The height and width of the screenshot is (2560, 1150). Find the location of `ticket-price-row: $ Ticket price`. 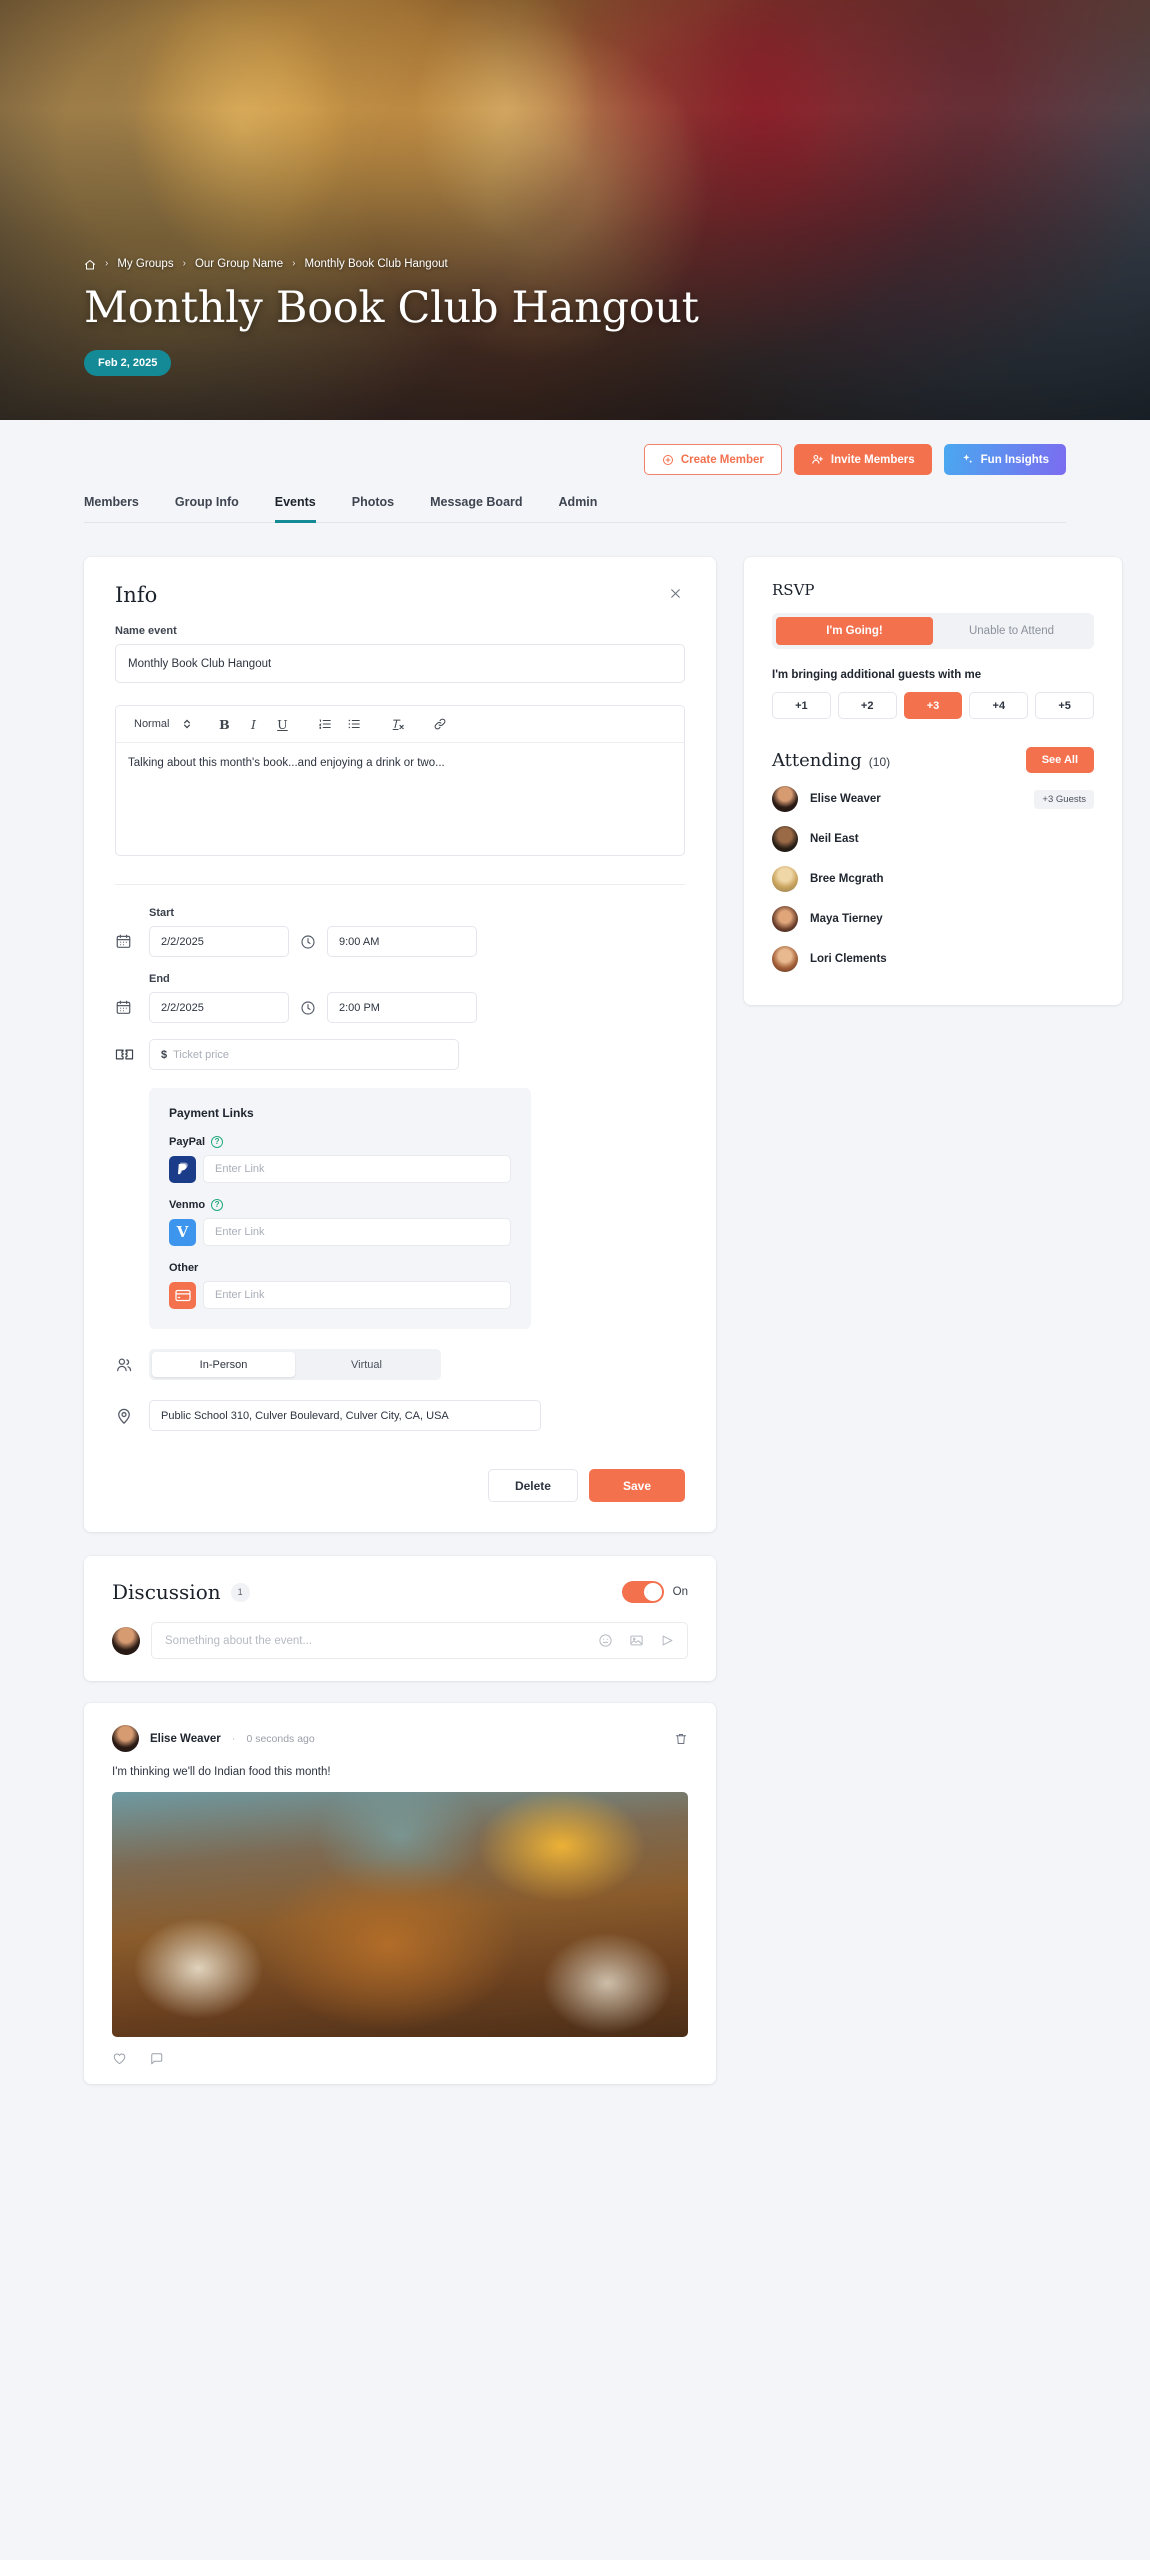

ticket-price-row: $ Ticket price is located at coordinates (400, 1054).